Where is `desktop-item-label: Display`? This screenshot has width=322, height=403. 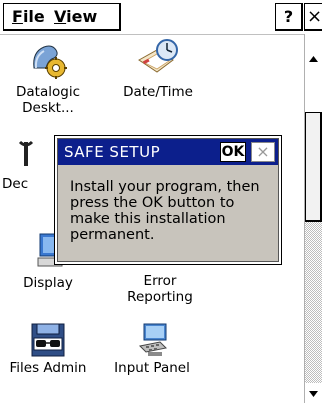 desktop-item-label: Display is located at coordinates (48, 283).